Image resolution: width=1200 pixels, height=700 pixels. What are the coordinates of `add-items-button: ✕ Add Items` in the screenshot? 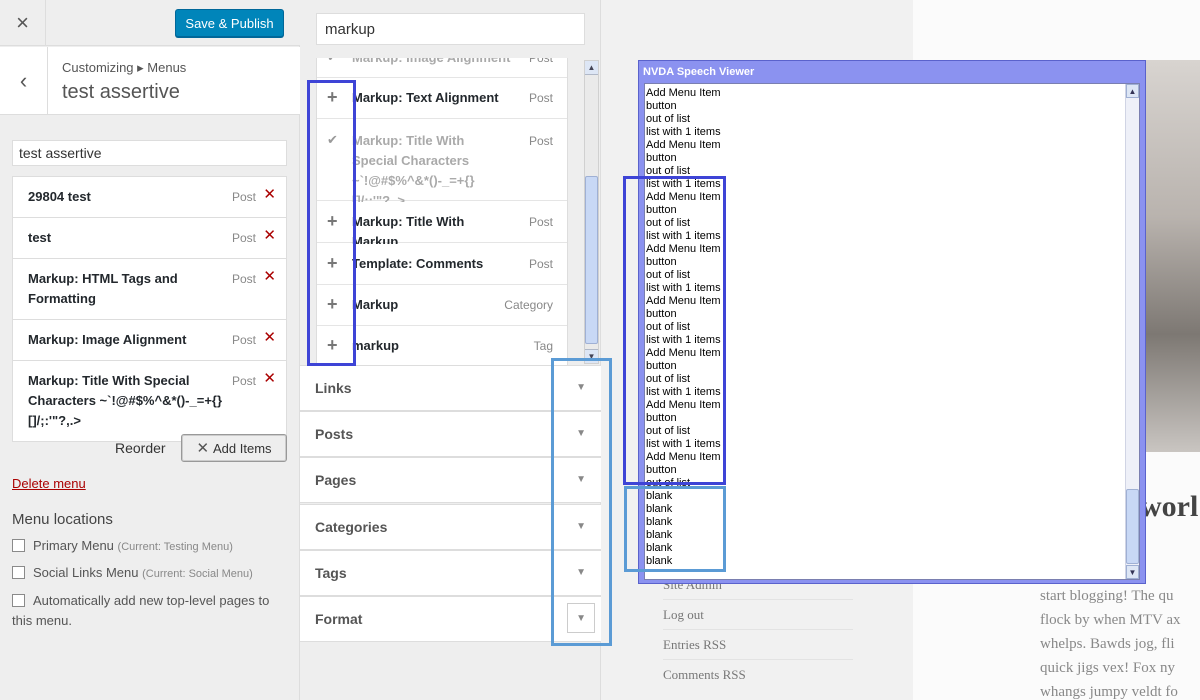 It's located at (234, 448).